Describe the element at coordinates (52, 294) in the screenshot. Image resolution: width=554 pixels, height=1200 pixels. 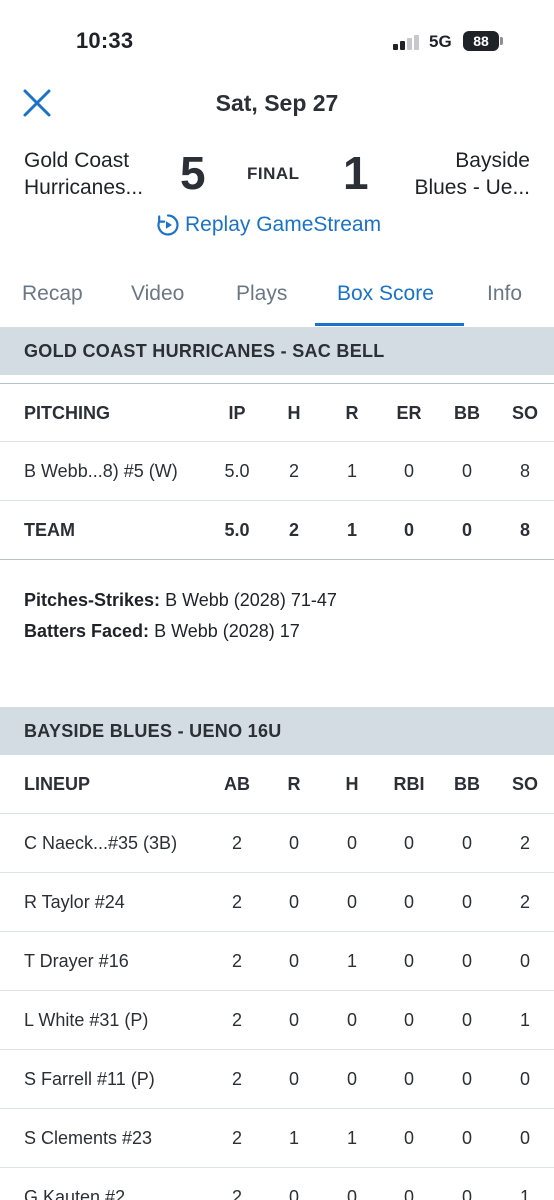
I see `tab-recap: Recap` at that location.